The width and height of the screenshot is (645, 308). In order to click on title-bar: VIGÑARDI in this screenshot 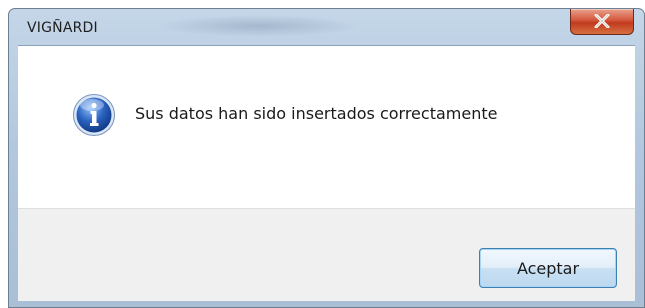, I will do `click(326, 27)`.